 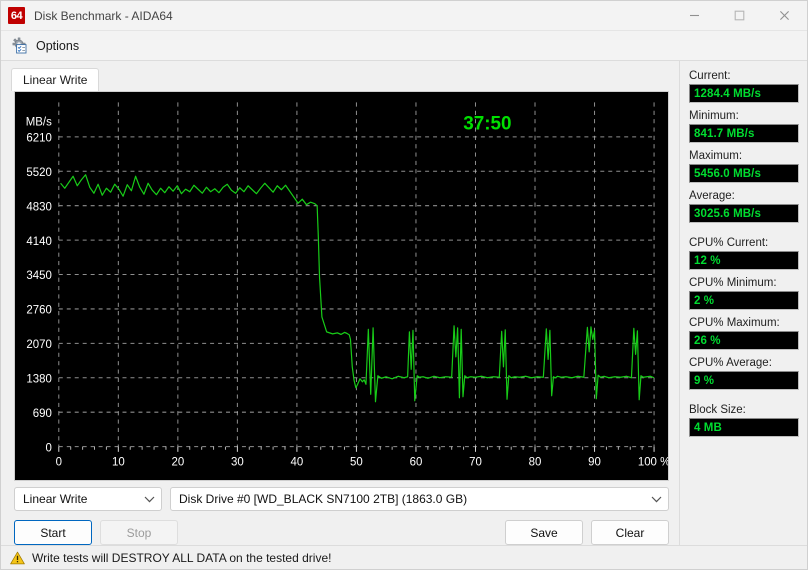 I want to click on stat-label: Block Size:, so click(x=717, y=410).